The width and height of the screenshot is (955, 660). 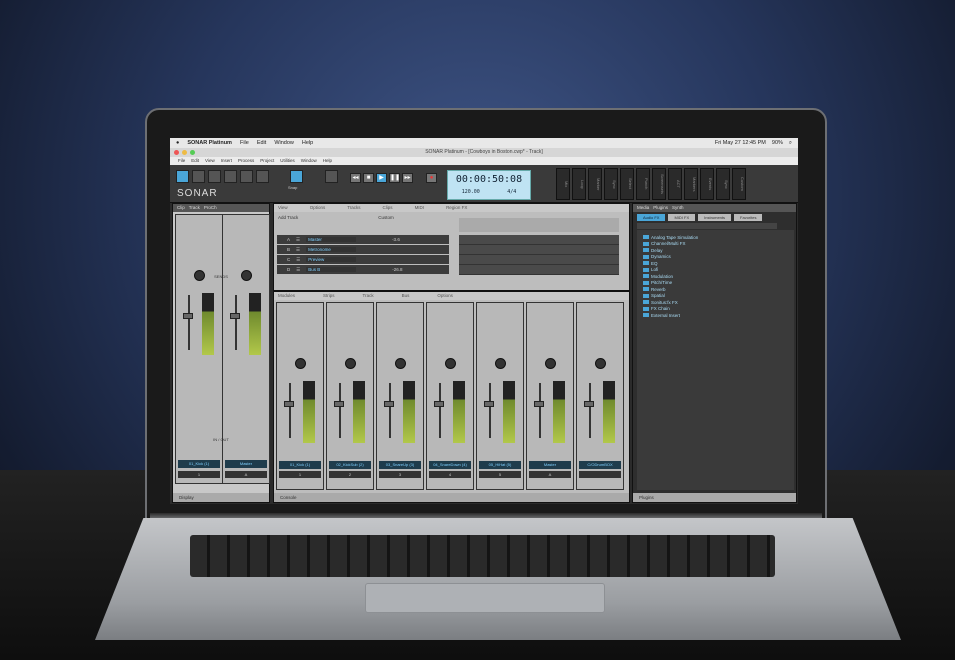 What do you see at coordinates (331, 269) in the screenshot?
I see `track-name: Bus B` at bounding box center [331, 269].